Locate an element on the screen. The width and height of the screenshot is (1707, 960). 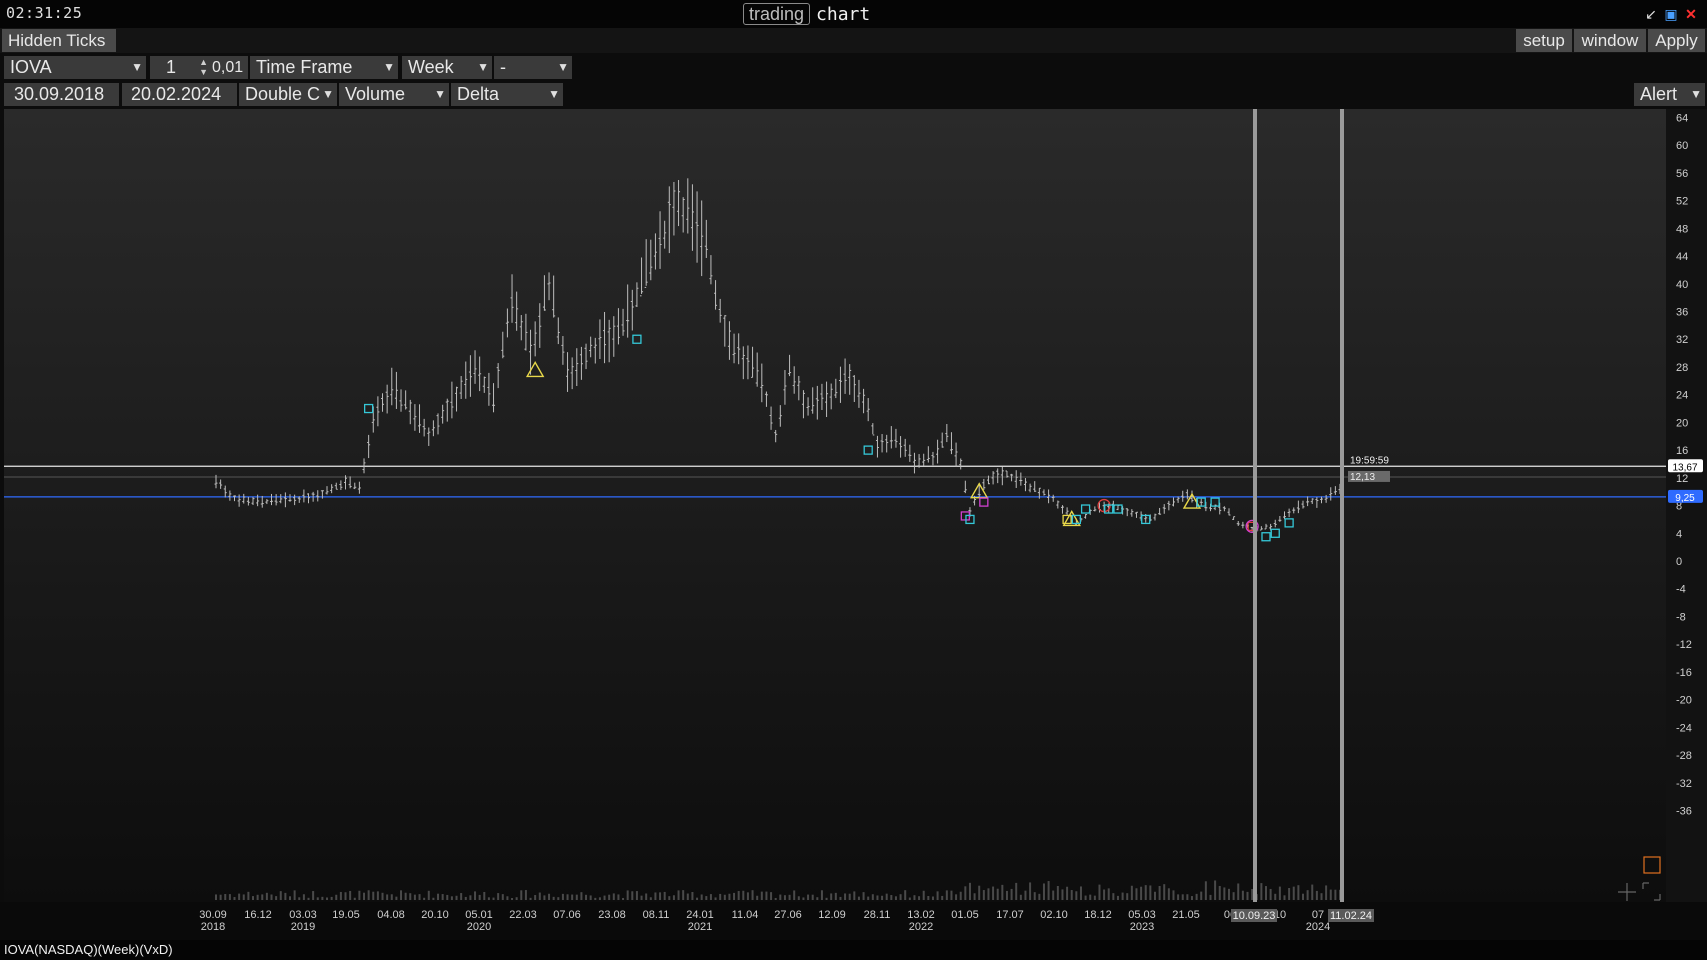
chart-type-select: Double C ▼ is located at coordinates (288, 94).